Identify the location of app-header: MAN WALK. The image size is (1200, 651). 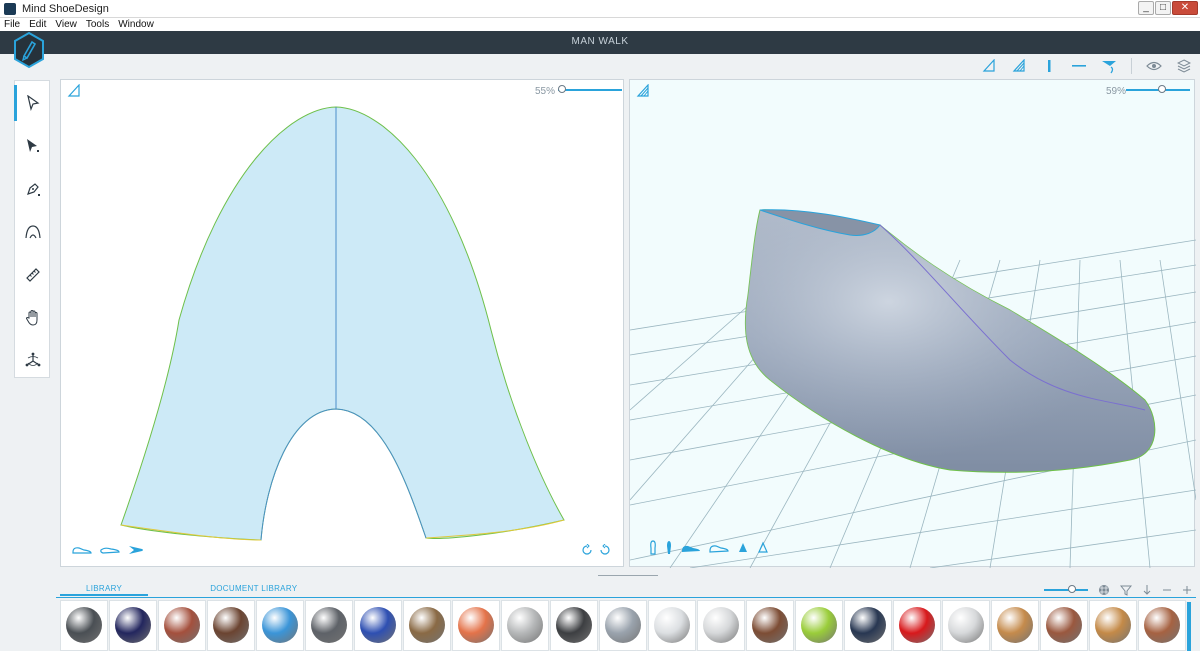
(600, 50).